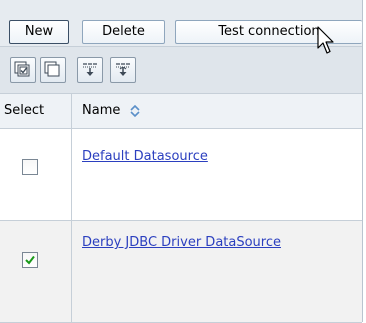 The image size is (366, 323). What do you see at coordinates (71, 208) in the screenshot?
I see `column-divider` at bounding box center [71, 208].